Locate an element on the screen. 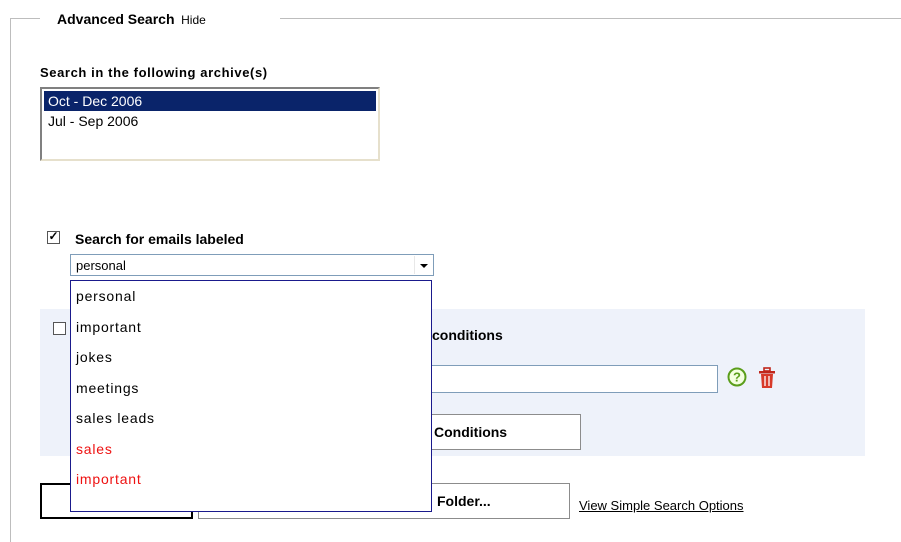 The image size is (901, 542). help-icon: ? is located at coordinates (737, 377).